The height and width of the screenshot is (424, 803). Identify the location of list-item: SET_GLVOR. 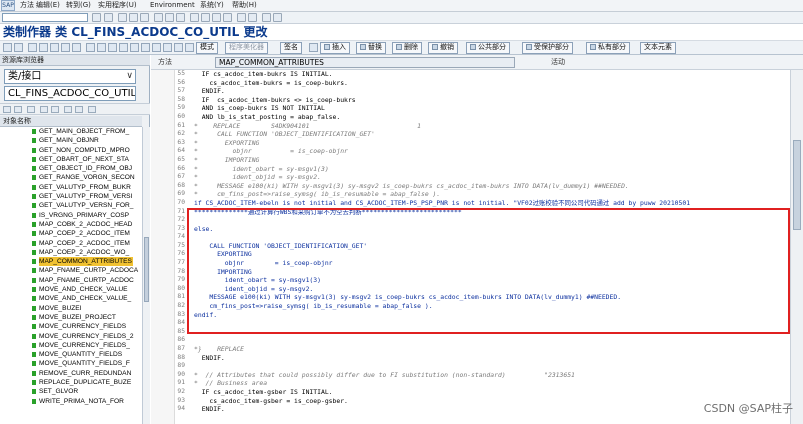
(71, 391).